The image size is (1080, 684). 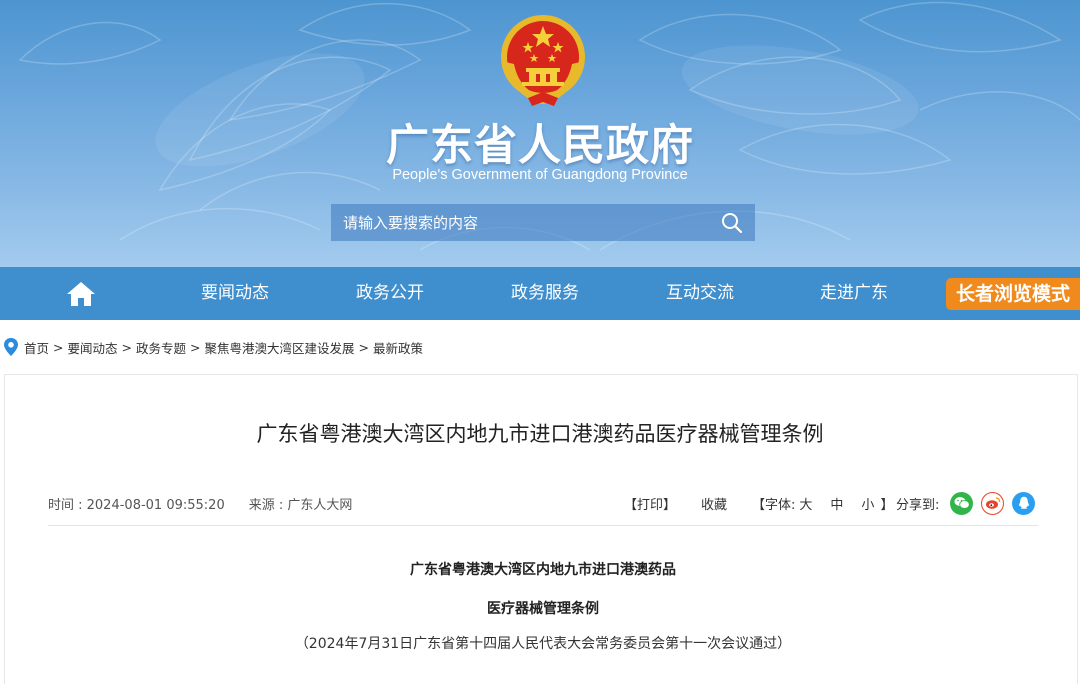 What do you see at coordinates (543, 644) in the screenshot?
I see `document-adoption-note: （2024年7月31日广东省第十四届人民代表大会常务委员会第十一次会议通过）` at bounding box center [543, 644].